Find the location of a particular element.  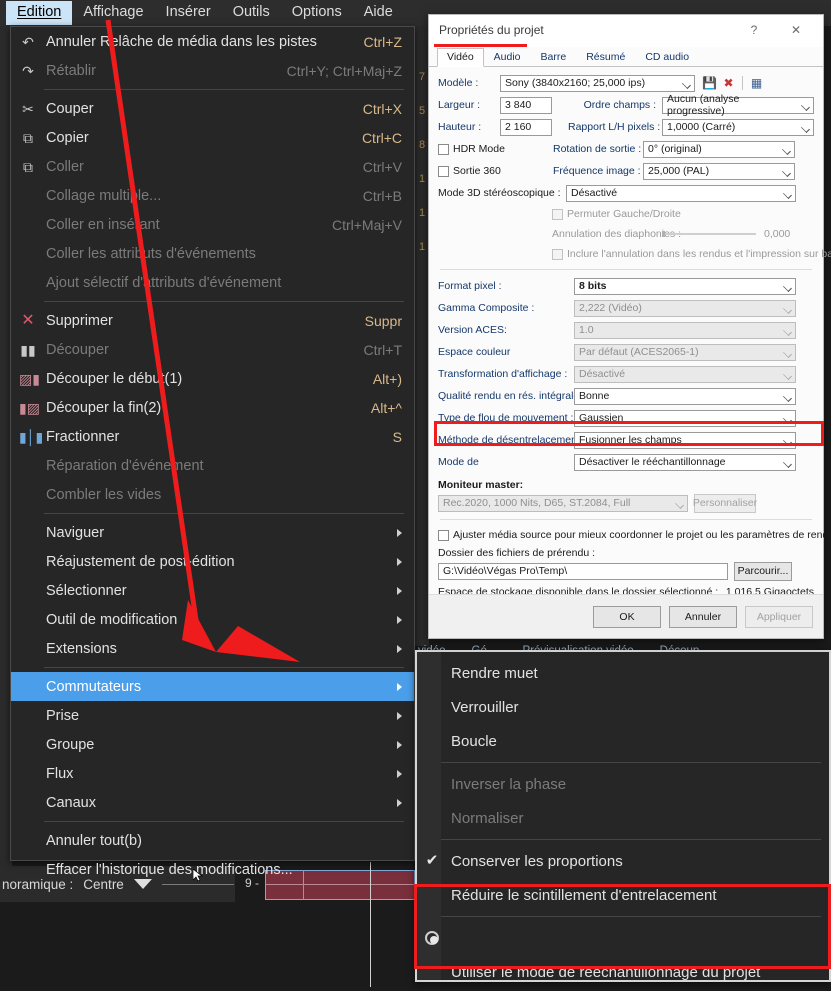

customize-button: Personnaliser is located at coordinates (725, 503).